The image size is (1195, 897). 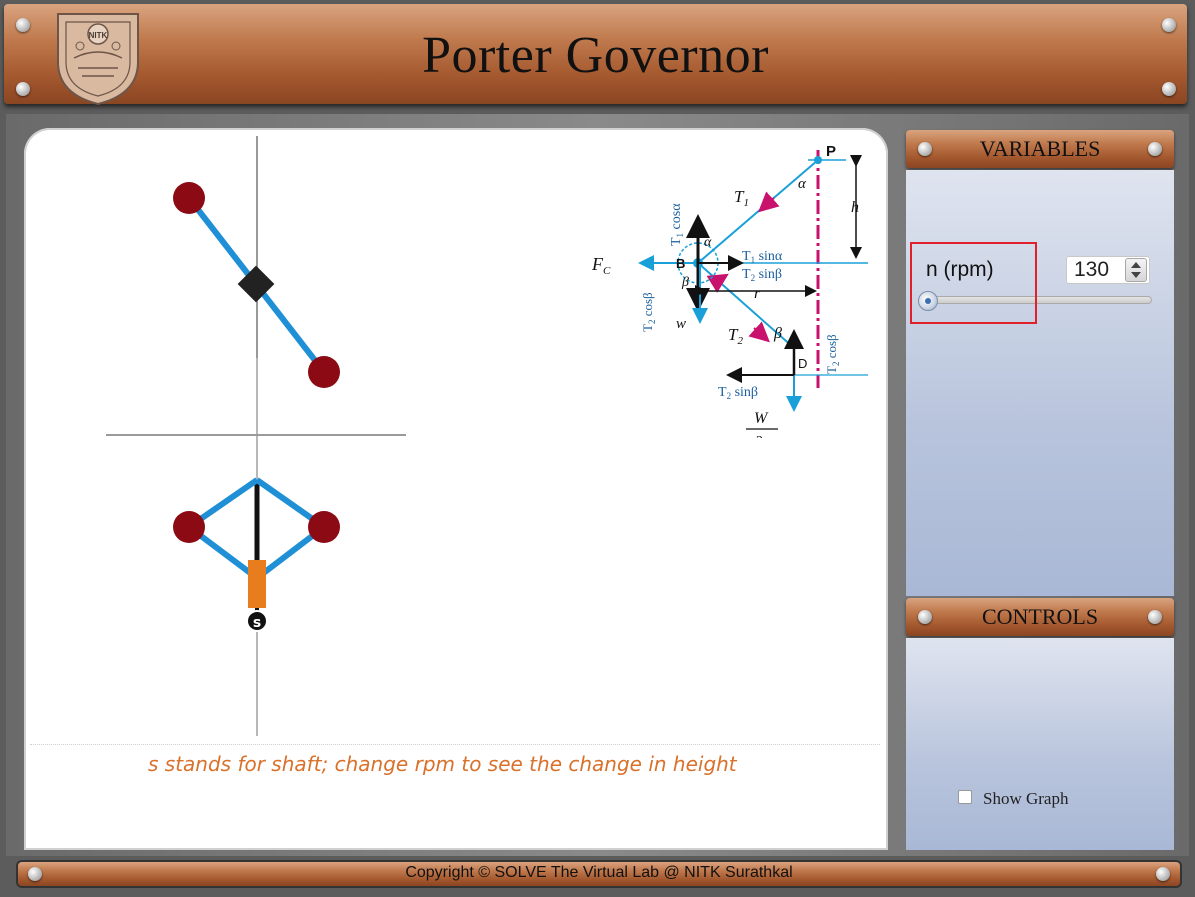 What do you see at coordinates (757, 293) in the screenshot?
I see `svg-text: r` at bounding box center [757, 293].